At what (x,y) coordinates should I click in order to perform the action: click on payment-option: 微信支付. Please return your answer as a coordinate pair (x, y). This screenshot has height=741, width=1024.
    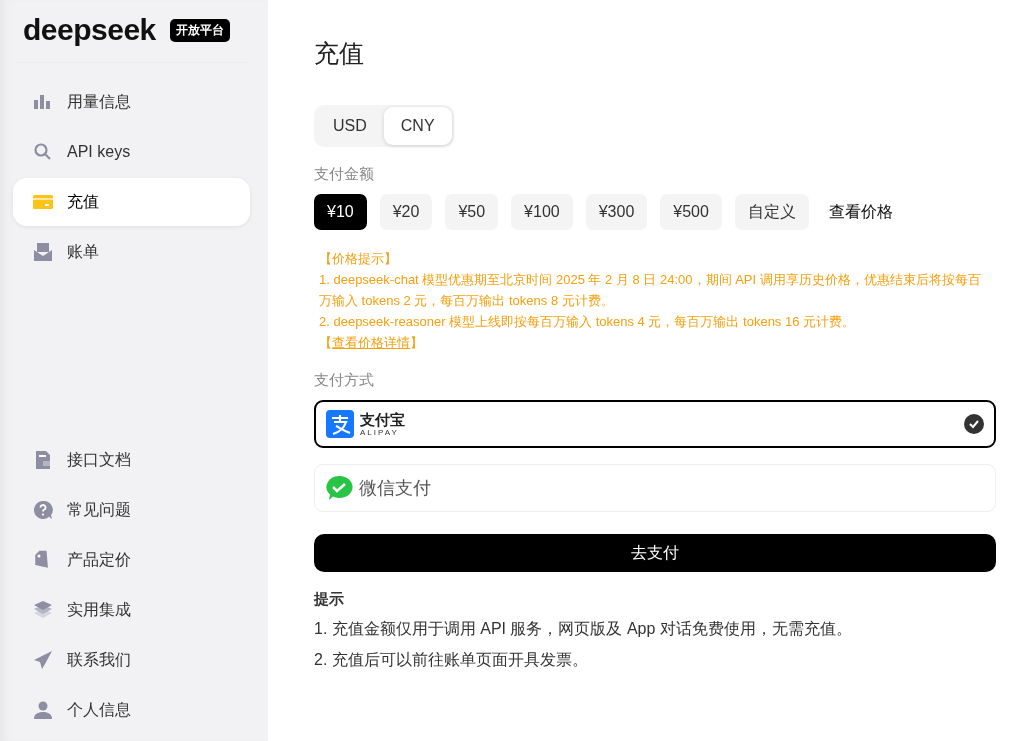
    Looking at the image, I should click on (655, 488).